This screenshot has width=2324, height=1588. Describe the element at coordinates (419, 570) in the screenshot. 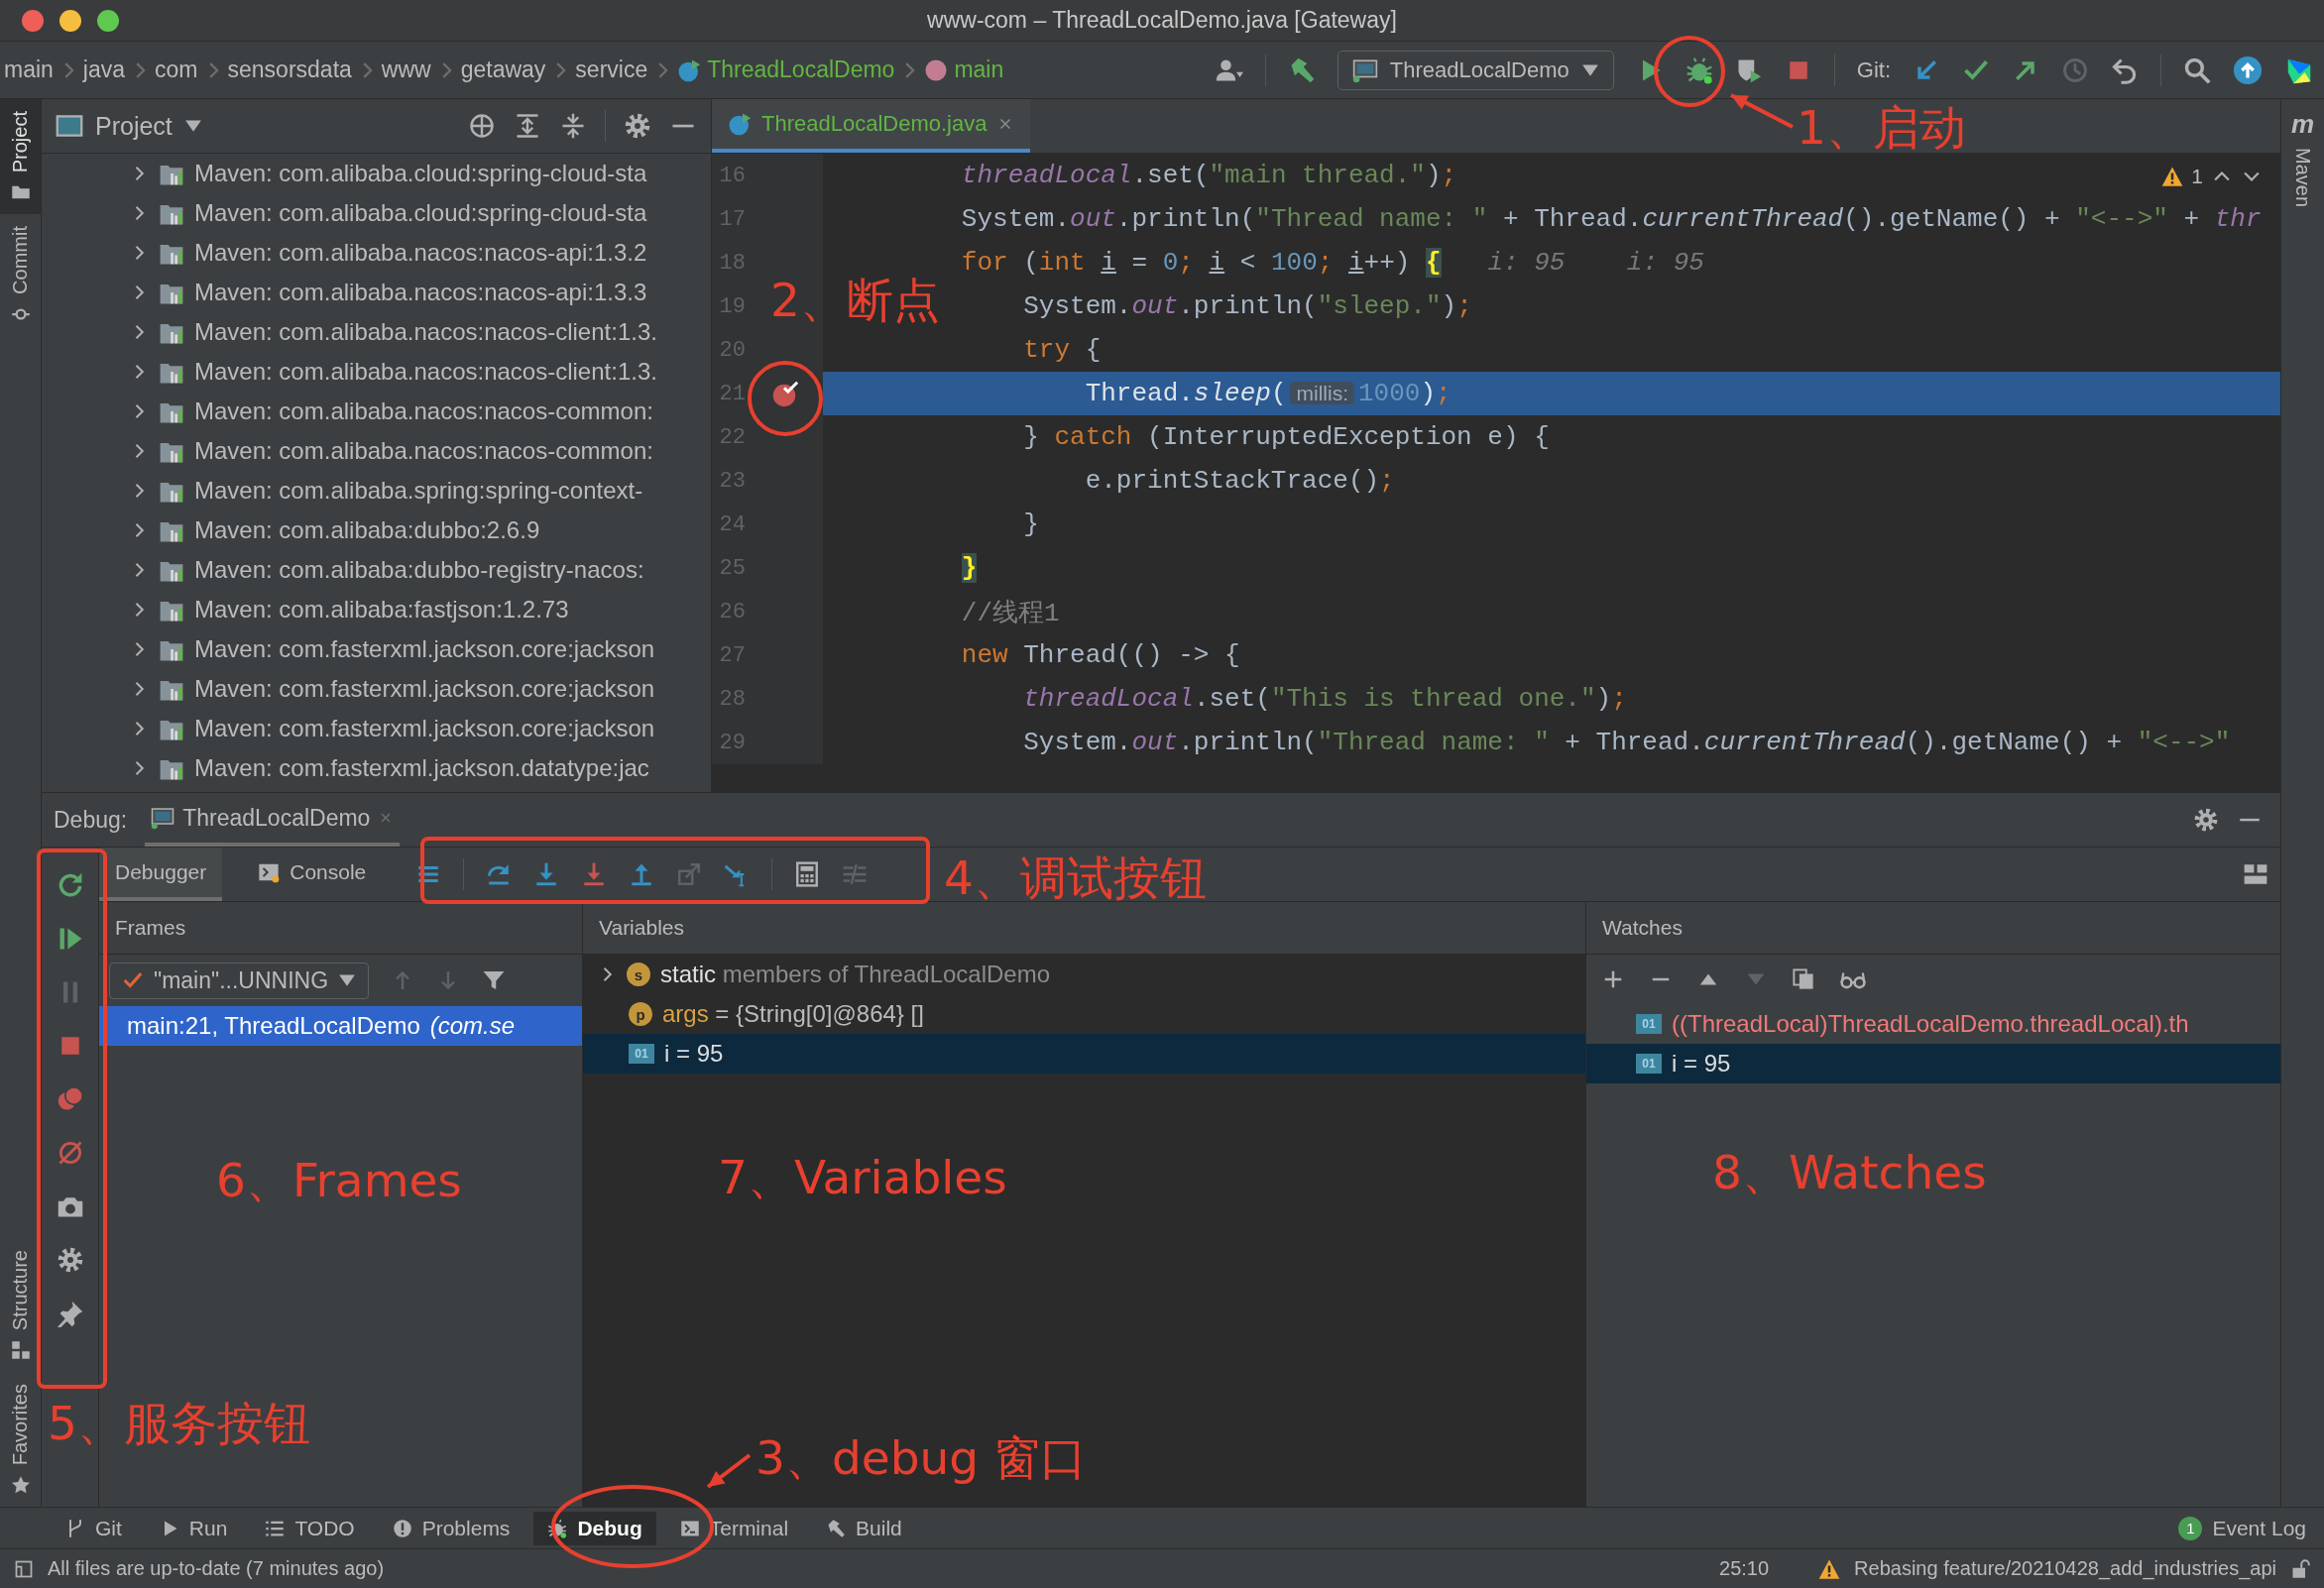

I see `tree-item: Maven: com.alibaba:dubbo-registry-nacos:` at that location.